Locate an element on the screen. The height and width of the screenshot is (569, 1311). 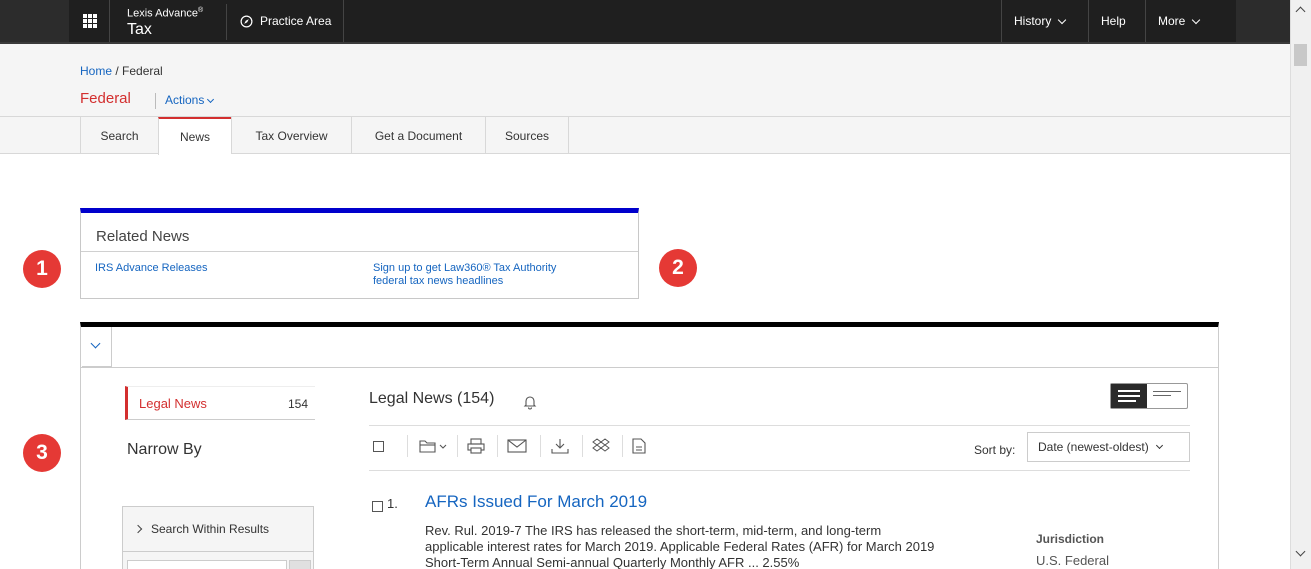
breadcrumb: Home / Federal is located at coordinates (121, 71).